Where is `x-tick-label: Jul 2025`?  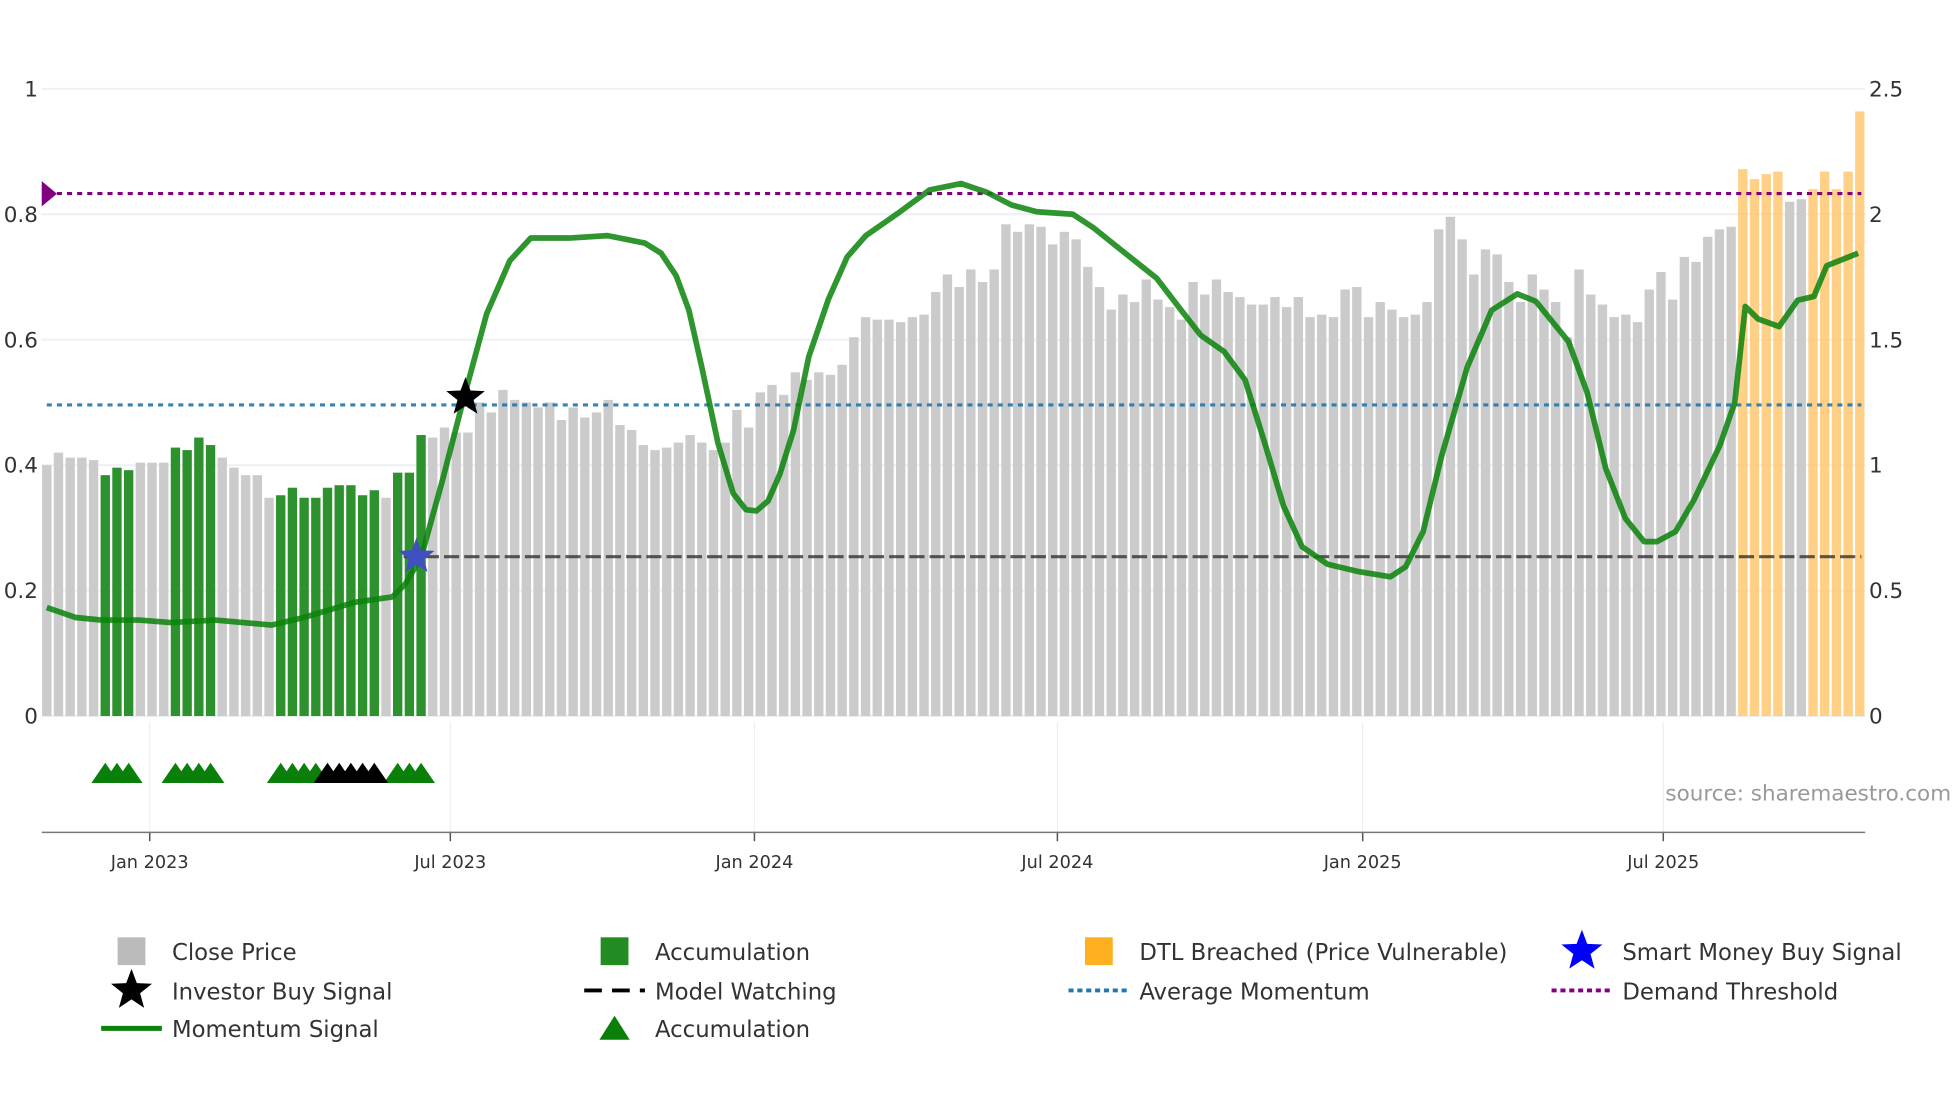 x-tick-label: Jul 2025 is located at coordinates (1662, 863).